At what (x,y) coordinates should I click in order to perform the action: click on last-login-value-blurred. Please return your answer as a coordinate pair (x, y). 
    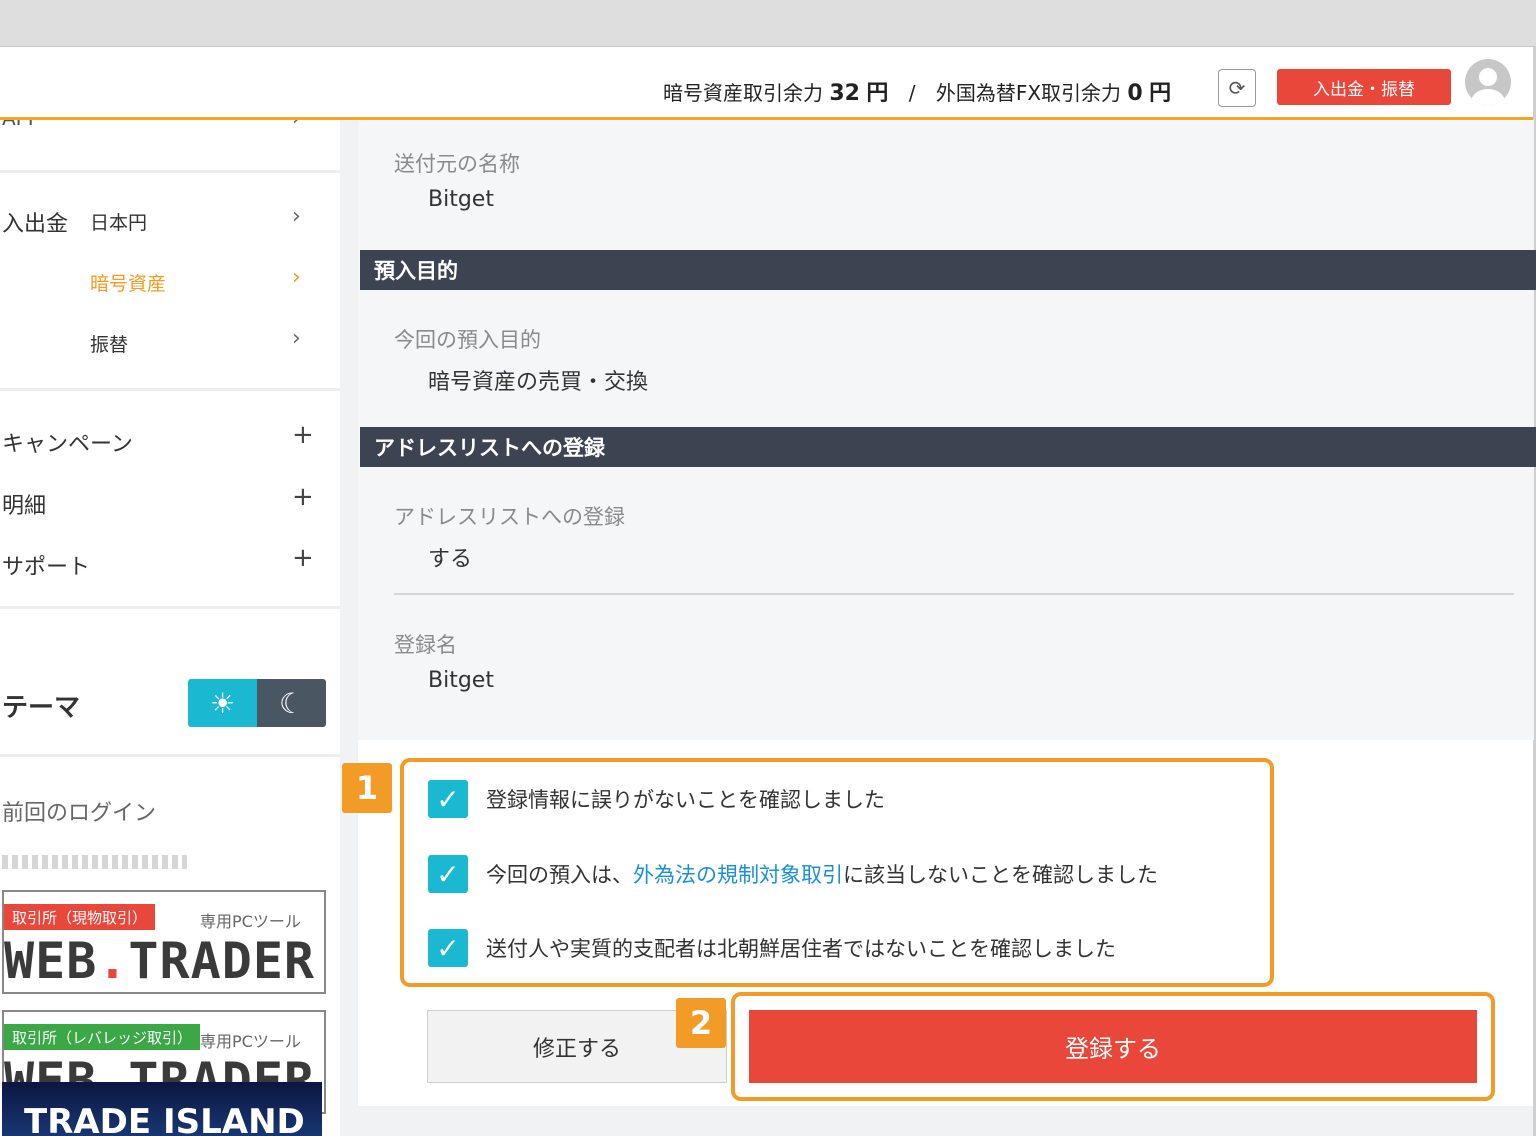
    Looking at the image, I should click on (94, 862).